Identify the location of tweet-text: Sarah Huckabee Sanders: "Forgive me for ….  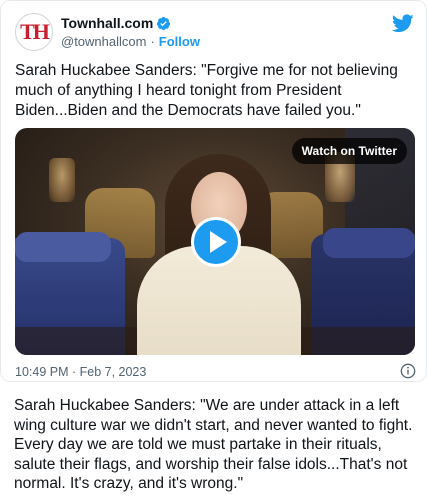
(206, 90).